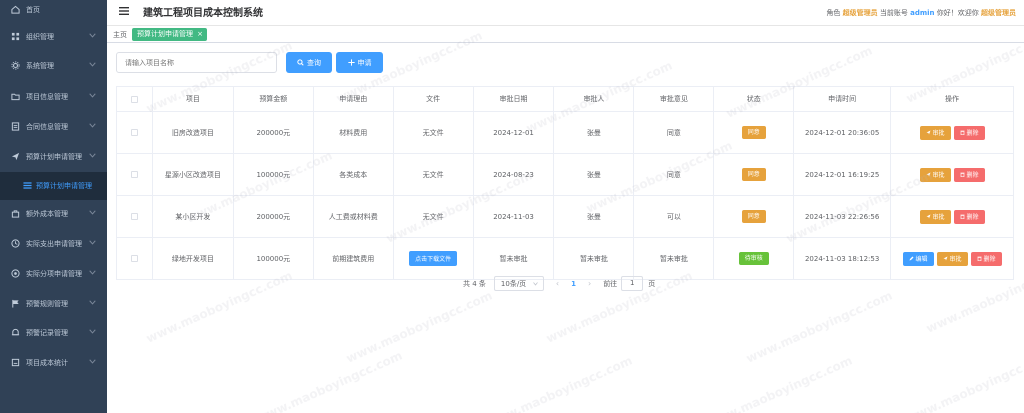 Image resolution: width=1024 pixels, height=413 pixels. Describe the element at coordinates (565, 34) in the screenshot. I see `tags-view: 主页 预算计划申请管理 ×` at that location.